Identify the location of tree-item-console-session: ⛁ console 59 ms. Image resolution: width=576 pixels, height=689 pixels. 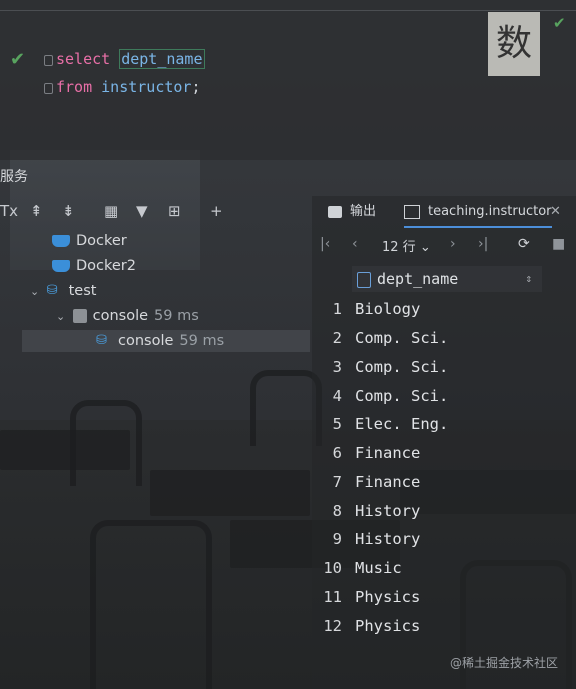
(166, 341).